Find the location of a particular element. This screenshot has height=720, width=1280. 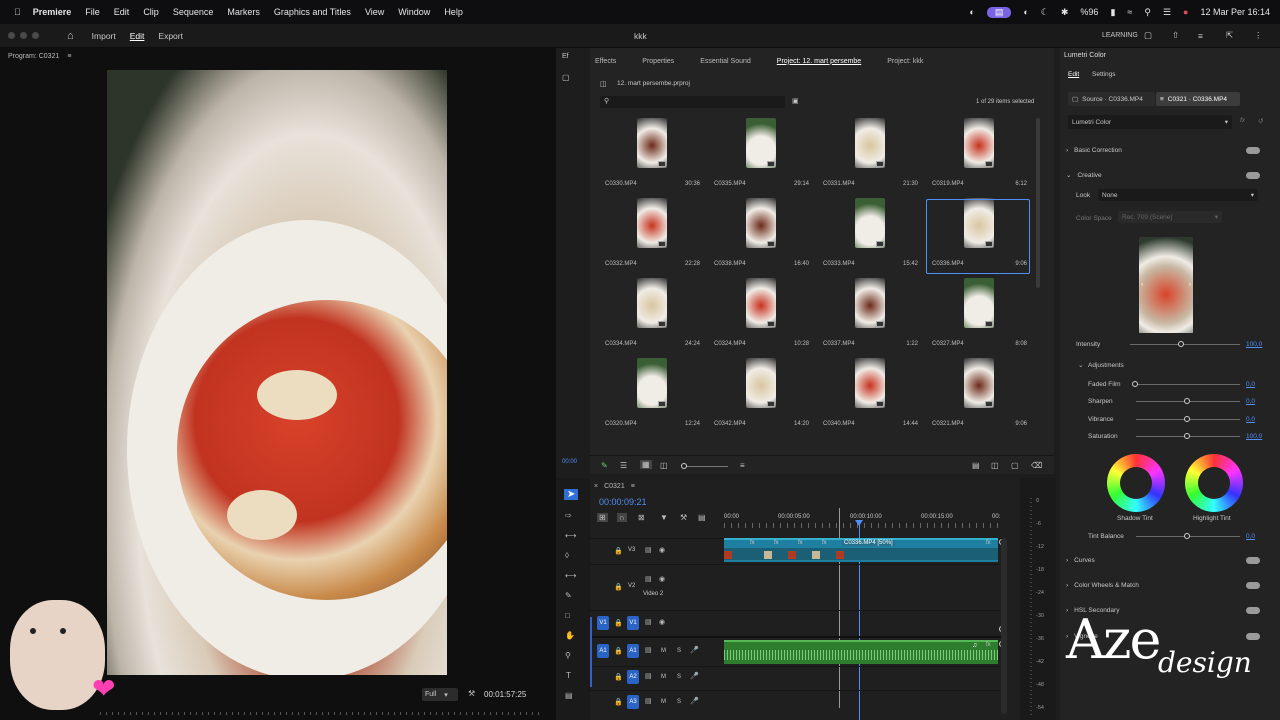

faded-film-value: 0,0 is located at coordinates (1250, 384).